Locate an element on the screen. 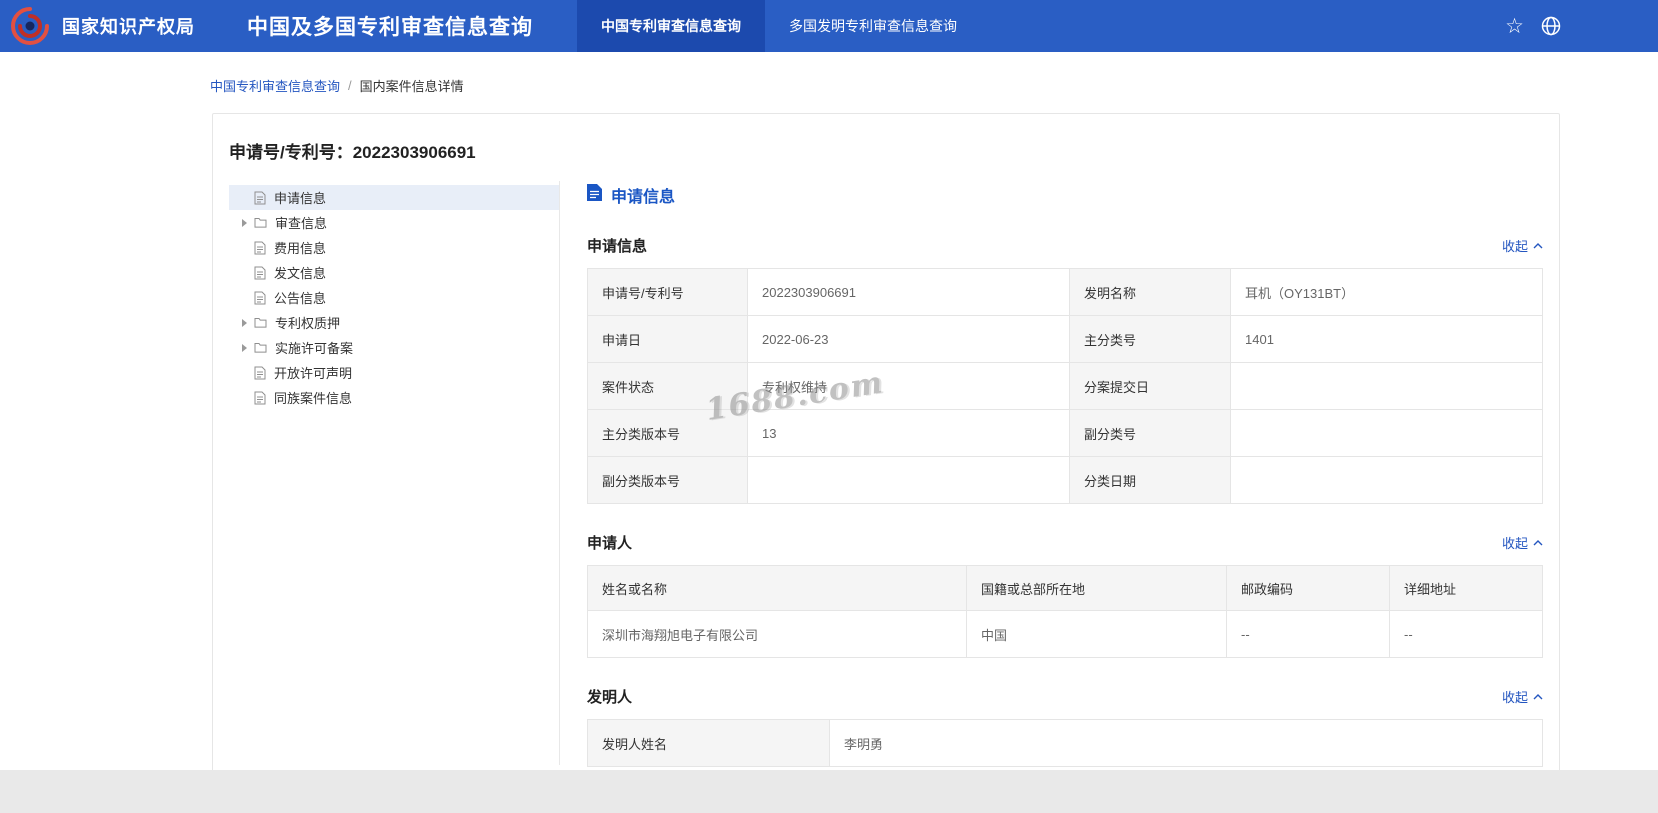 Image resolution: width=1658 pixels, height=813 pixels. field-value: 1401 is located at coordinates (1386, 339).